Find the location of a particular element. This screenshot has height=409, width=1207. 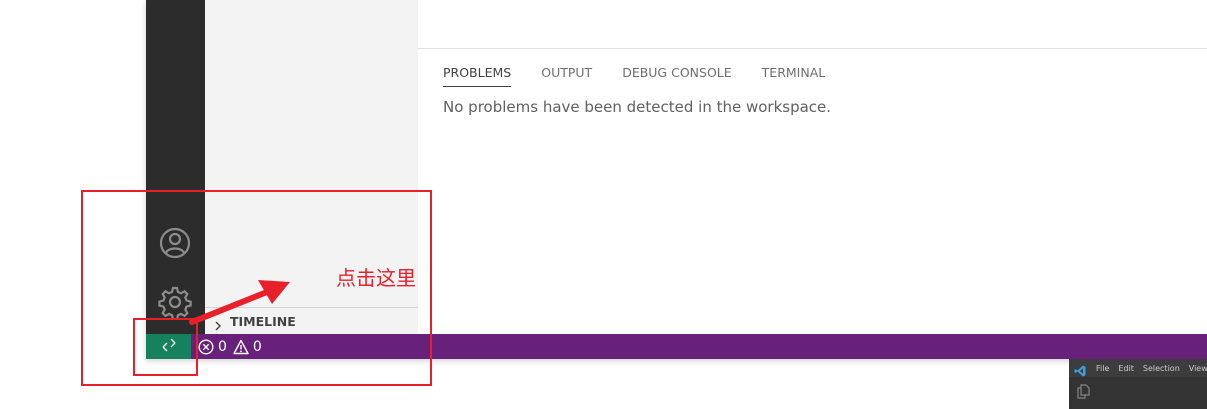

tab-terminal: TERMINAL is located at coordinates (794, 75).